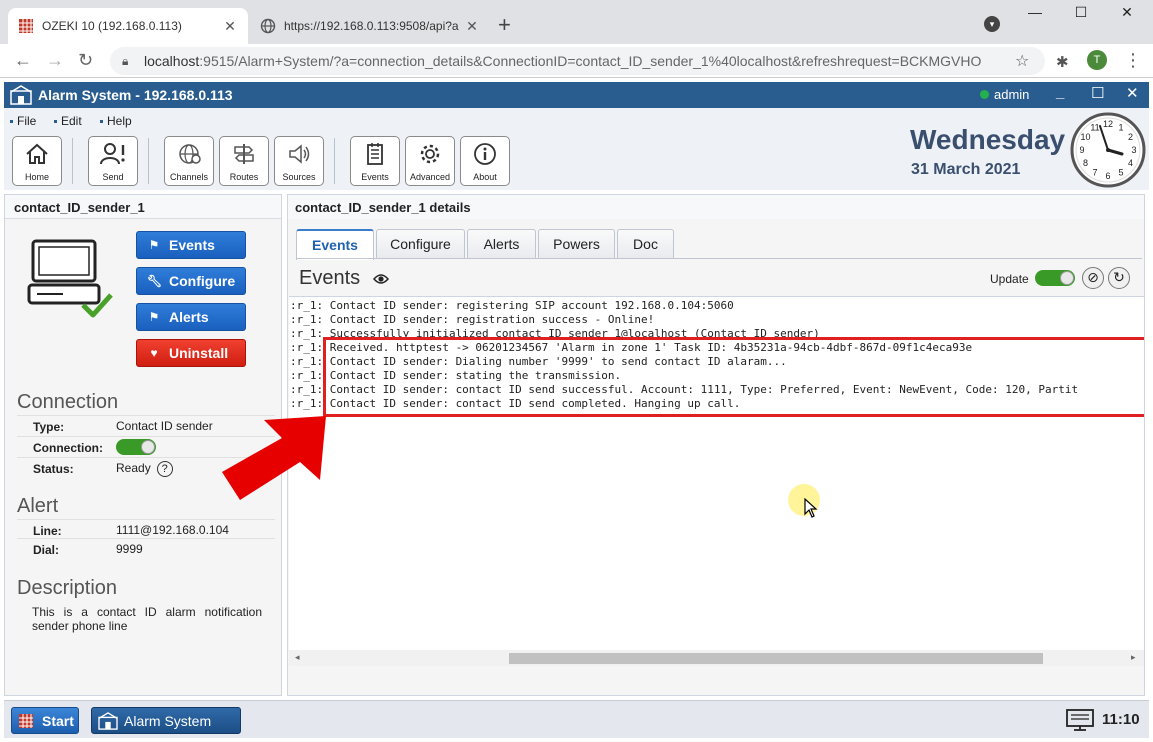  I want to click on advanced-button: Advanced, so click(430, 161).